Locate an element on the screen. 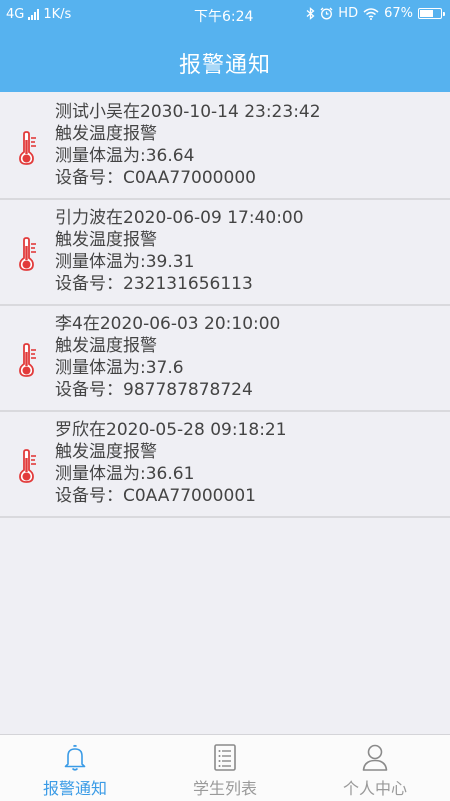 The image size is (450, 801). battery-fill is located at coordinates (426, 13).